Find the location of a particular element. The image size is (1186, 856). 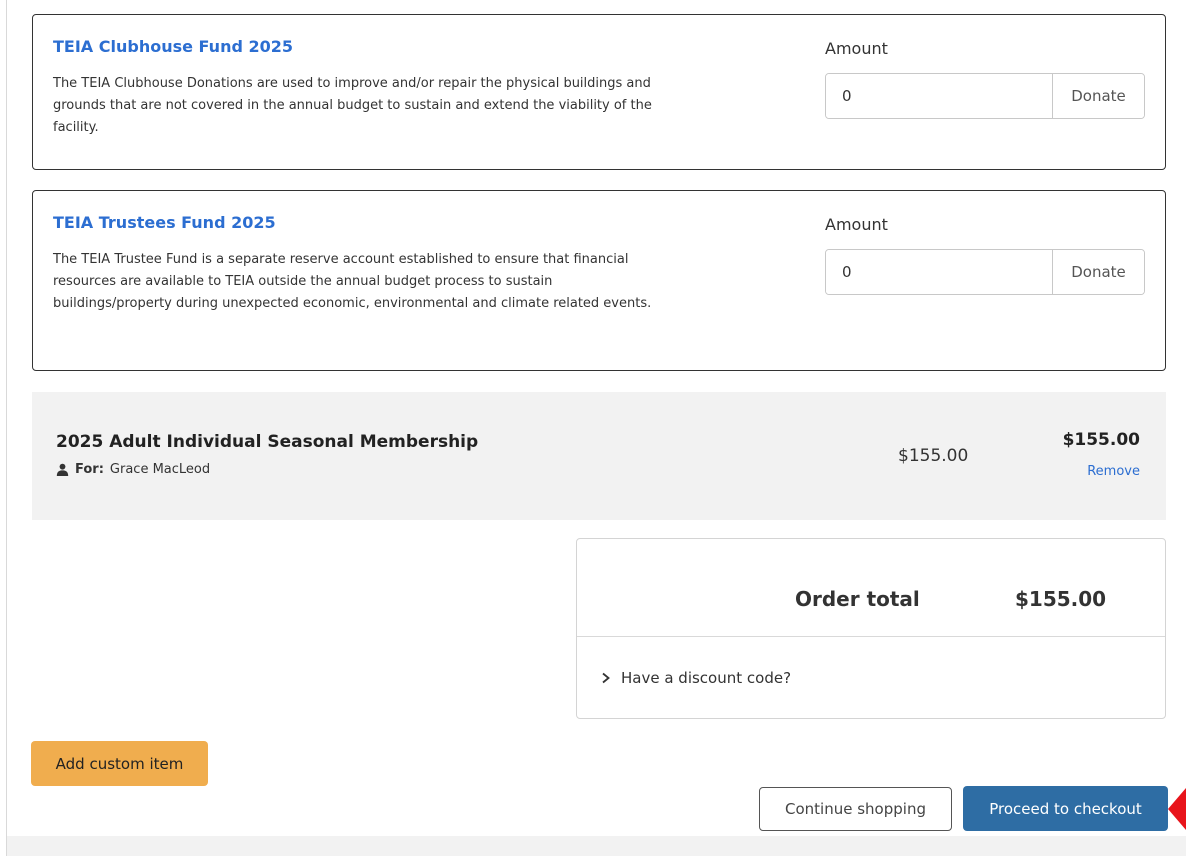

fund-title-clubhouse: TEIA Clubhouse Fund 2025 is located at coordinates (173, 46).